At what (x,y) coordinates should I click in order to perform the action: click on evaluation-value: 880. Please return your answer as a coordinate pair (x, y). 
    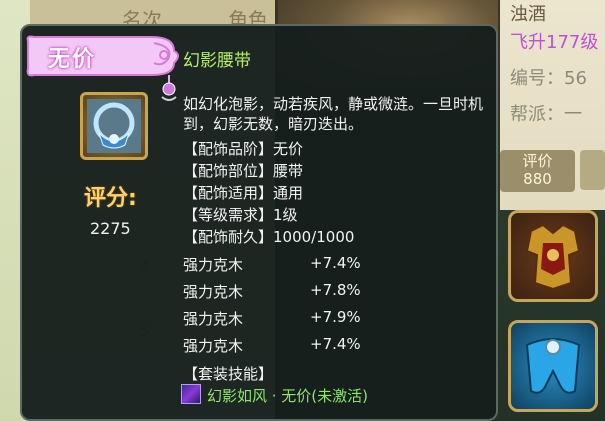
    Looking at the image, I should click on (537, 179).